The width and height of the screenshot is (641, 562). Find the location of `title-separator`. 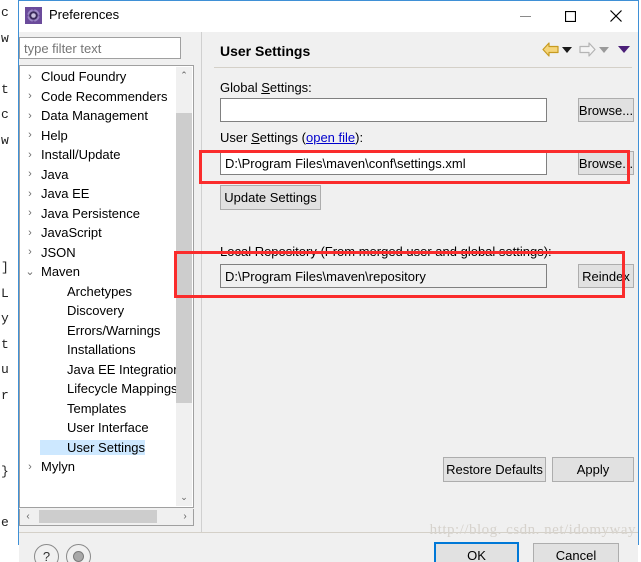

title-separator is located at coordinates (423, 67).